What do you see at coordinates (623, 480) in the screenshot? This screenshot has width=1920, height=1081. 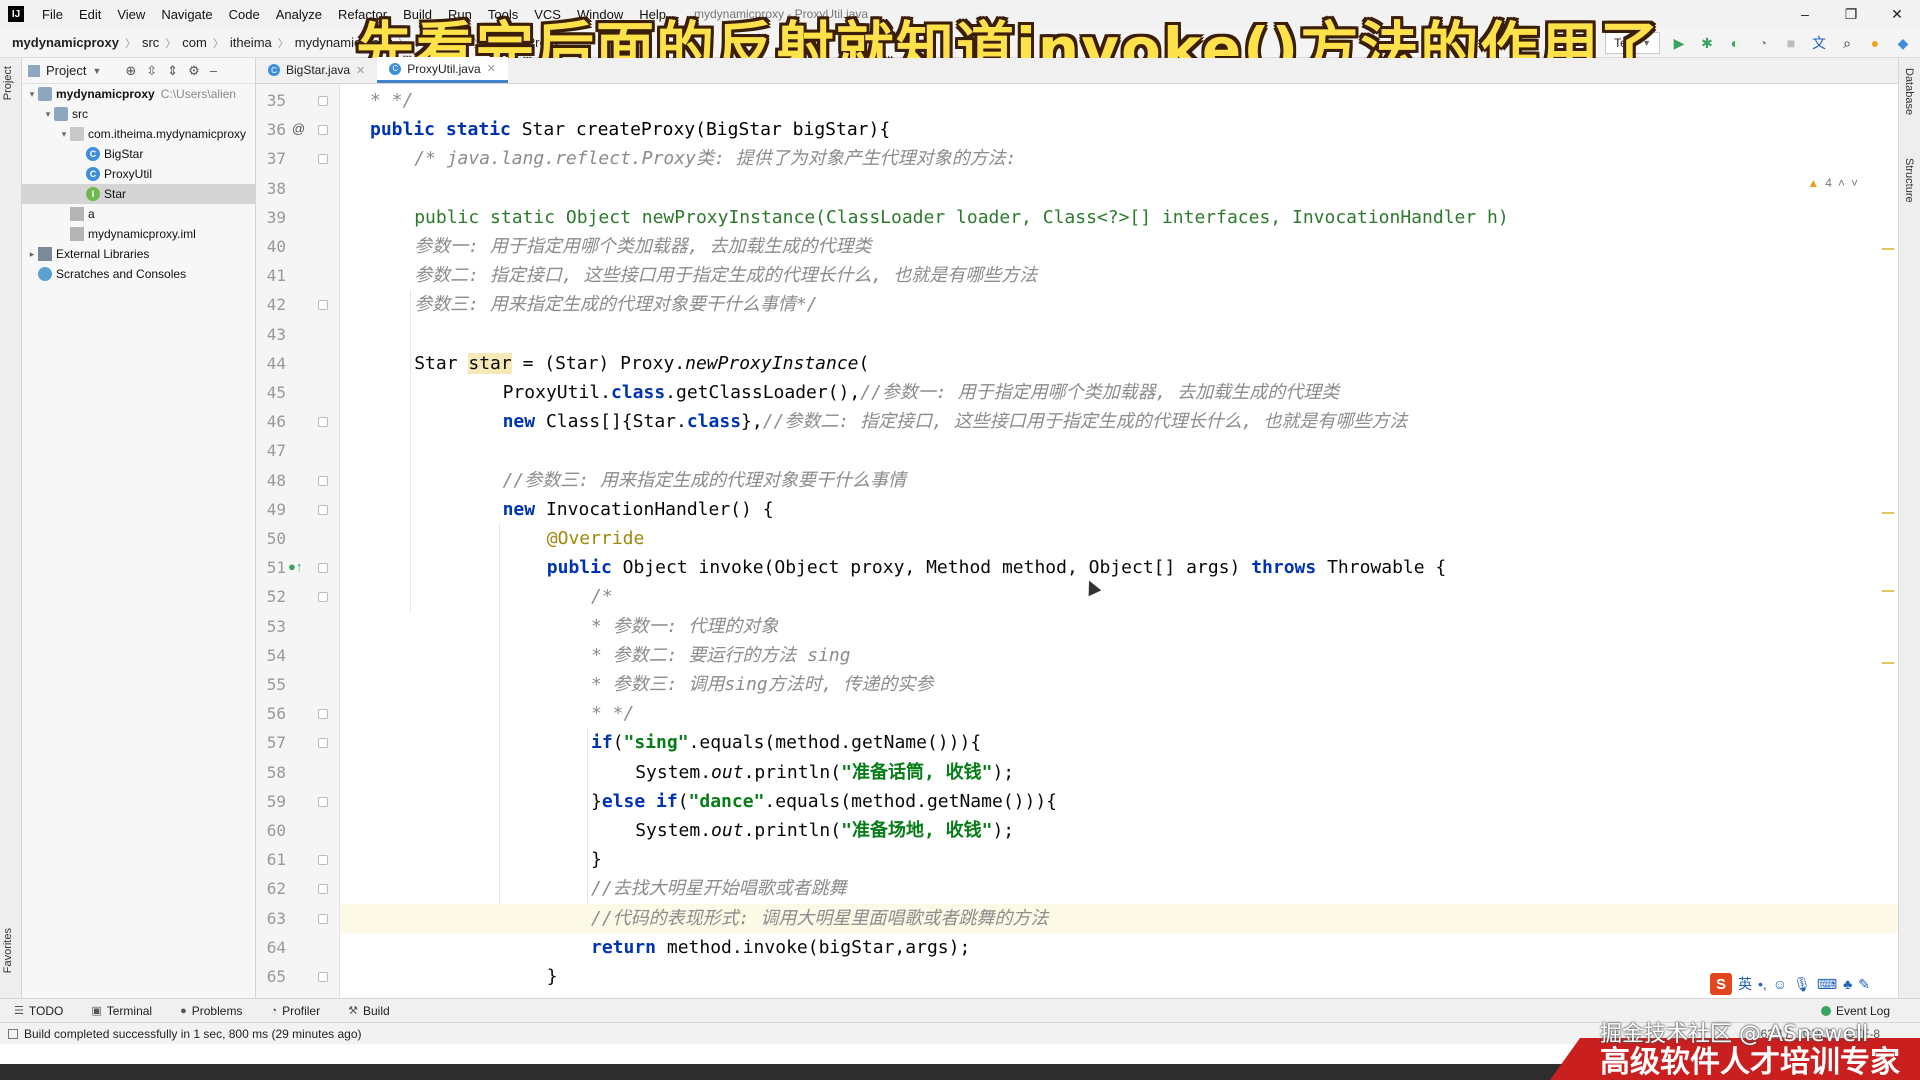 I see `code-line: //参数三: 用来指定生成的代理对象要干什么事情` at bounding box center [623, 480].